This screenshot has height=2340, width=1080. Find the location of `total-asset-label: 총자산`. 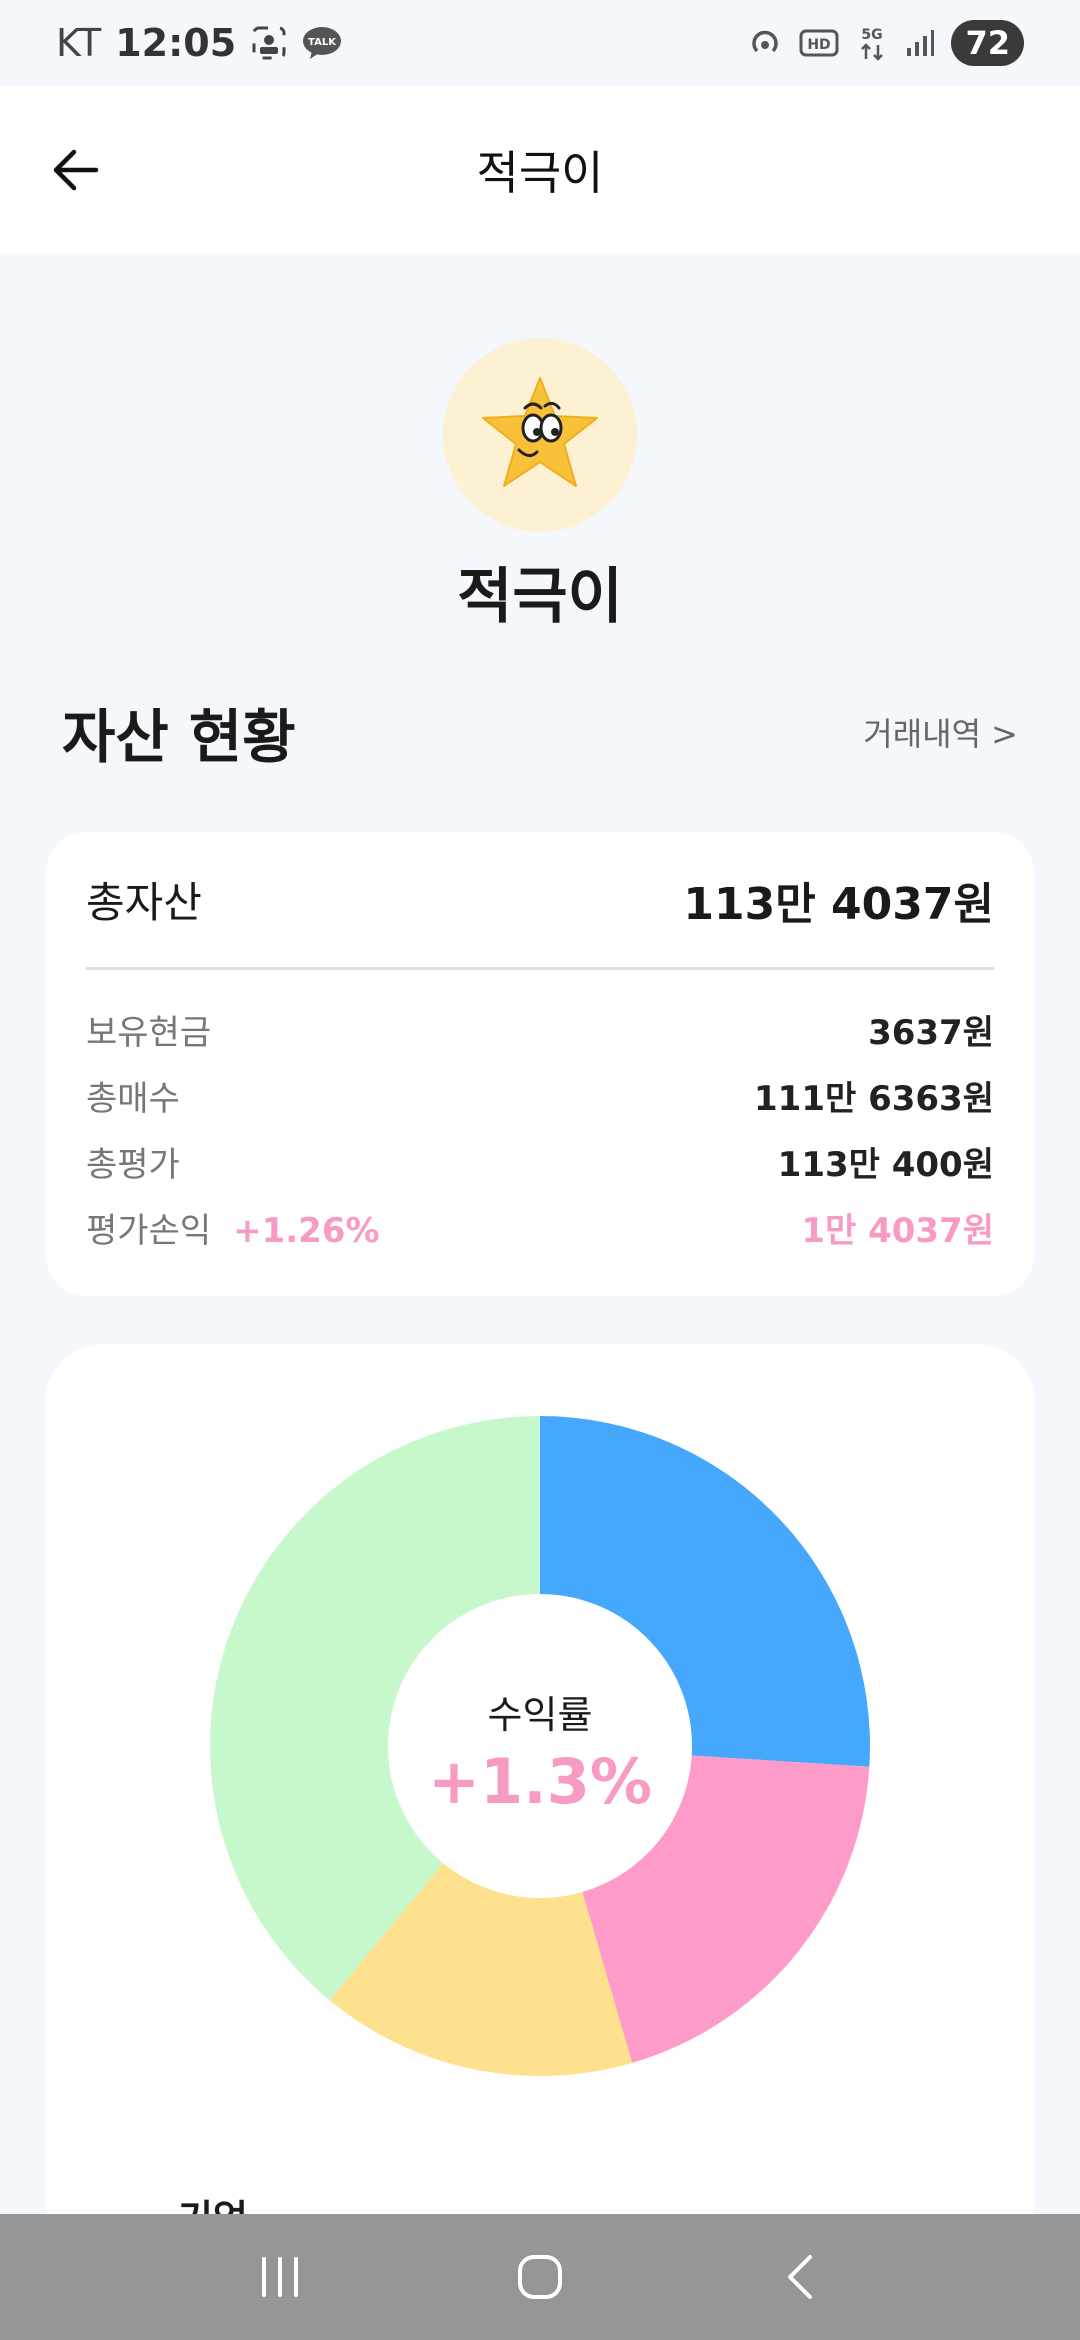

total-asset-label: 총자산 is located at coordinates (144, 902).